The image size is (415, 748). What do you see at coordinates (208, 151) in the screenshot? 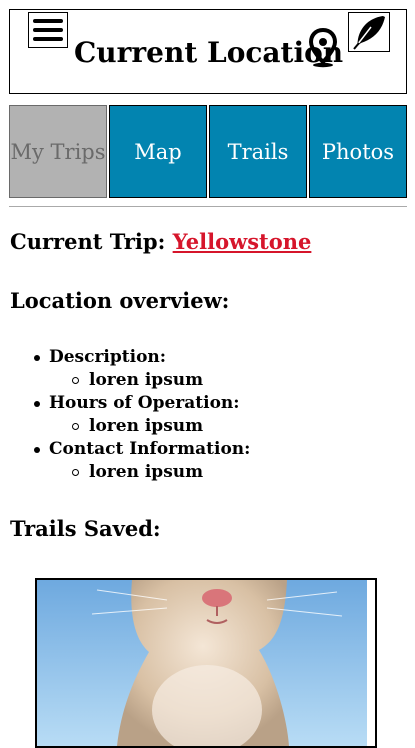
I see `nav-tabs: My Trips Map Trails Photos` at bounding box center [208, 151].